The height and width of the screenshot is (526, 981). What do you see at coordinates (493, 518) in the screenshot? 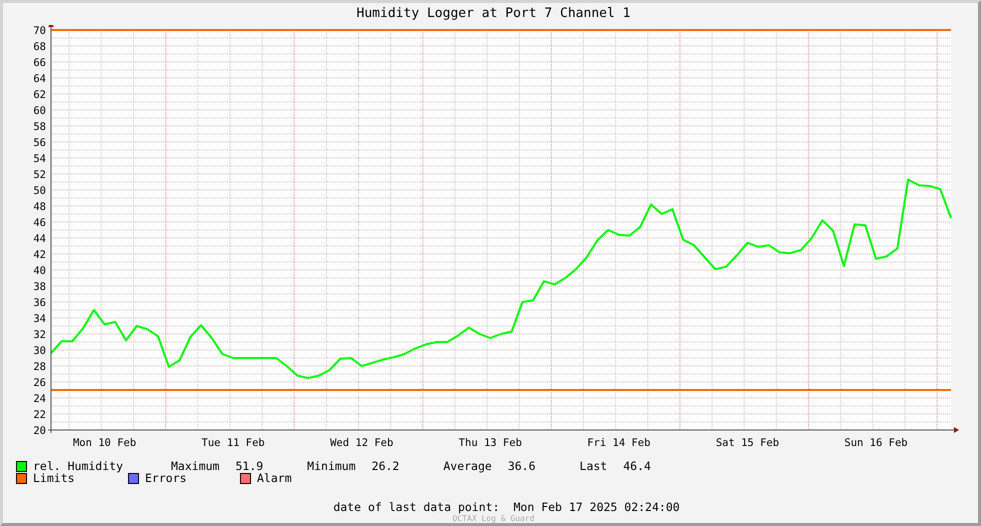
I see `credit-text: OCTAX Log & Guard` at bounding box center [493, 518].